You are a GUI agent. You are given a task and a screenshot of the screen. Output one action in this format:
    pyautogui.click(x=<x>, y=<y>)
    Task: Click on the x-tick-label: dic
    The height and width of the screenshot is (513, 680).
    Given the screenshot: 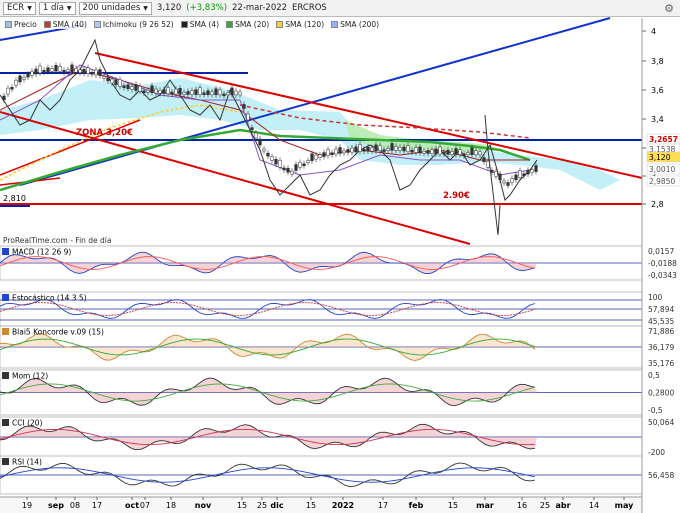 What is the action you would take?
    pyautogui.click(x=276, y=505)
    